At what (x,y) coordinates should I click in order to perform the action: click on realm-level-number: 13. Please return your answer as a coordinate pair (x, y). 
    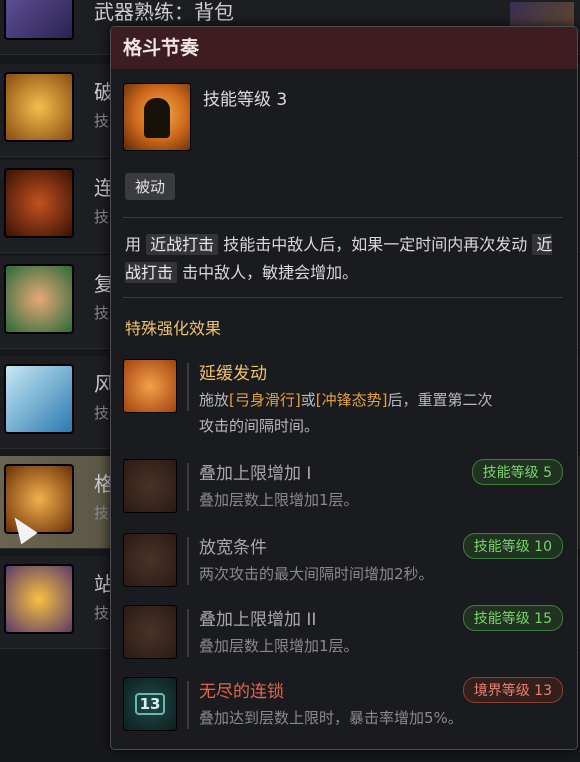
    Looking at the image, I should click on (150, 704).